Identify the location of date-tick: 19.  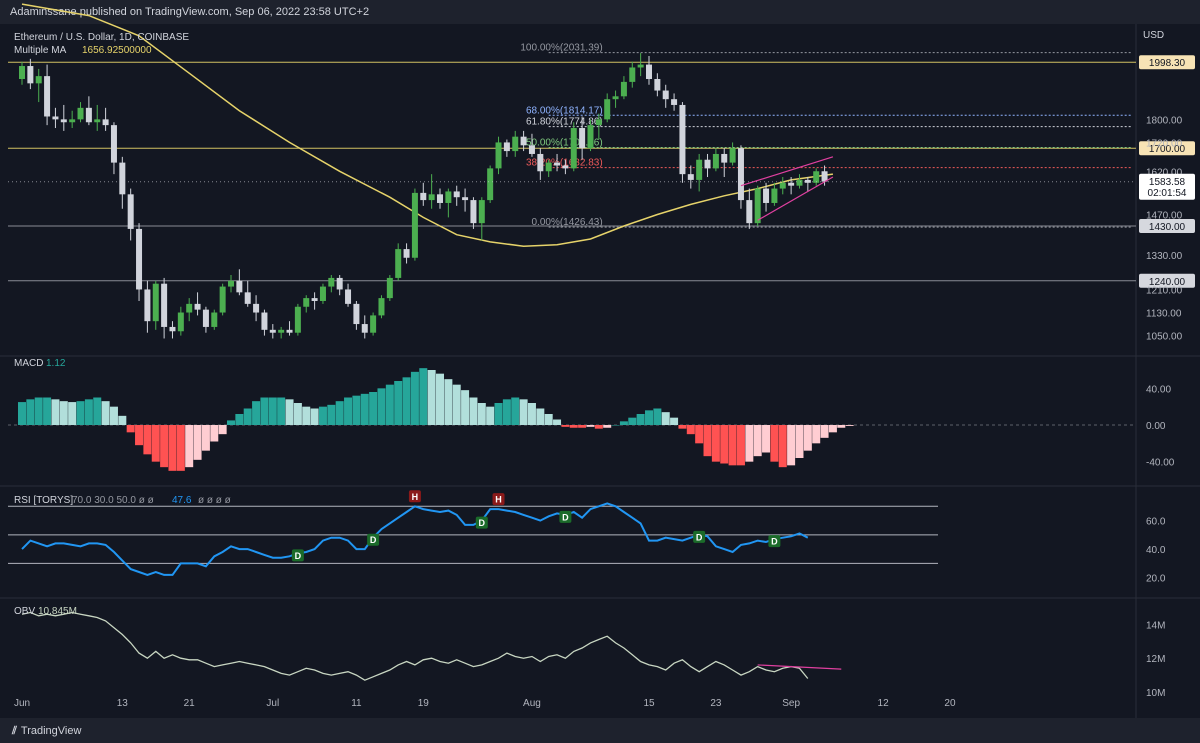
(424, 703).